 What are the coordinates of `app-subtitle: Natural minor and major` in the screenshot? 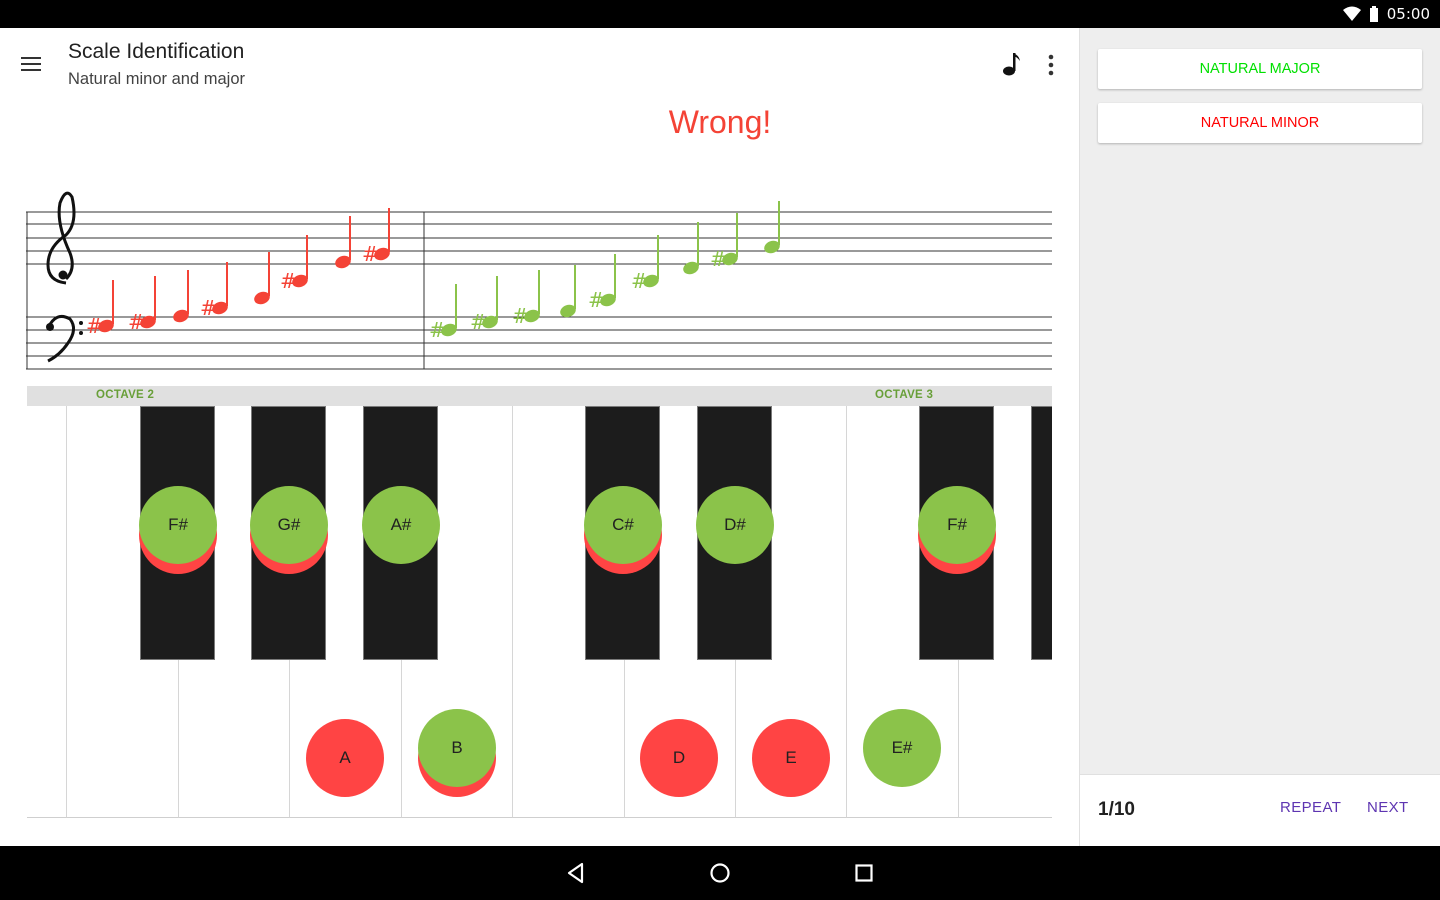 It's located at (156, 79).